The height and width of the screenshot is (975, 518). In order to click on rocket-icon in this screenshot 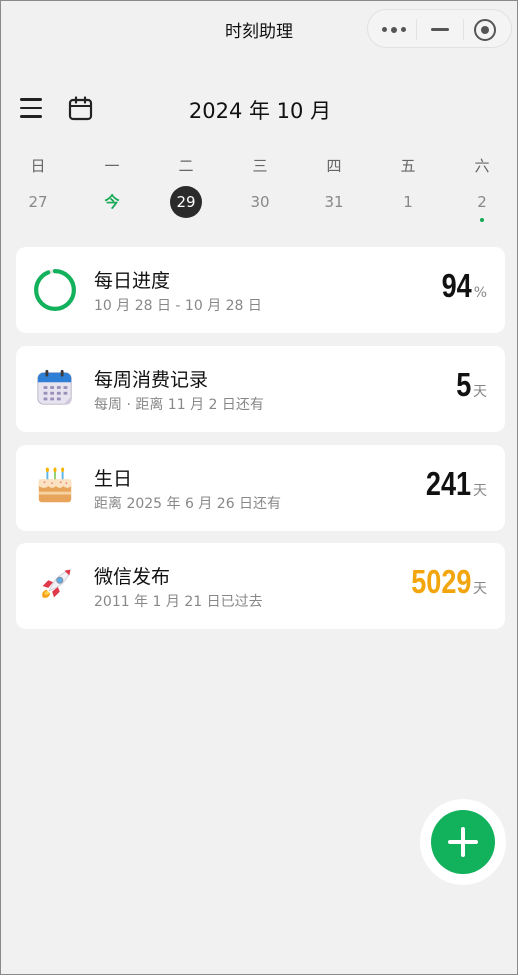, I will do `click(56, 583)`.